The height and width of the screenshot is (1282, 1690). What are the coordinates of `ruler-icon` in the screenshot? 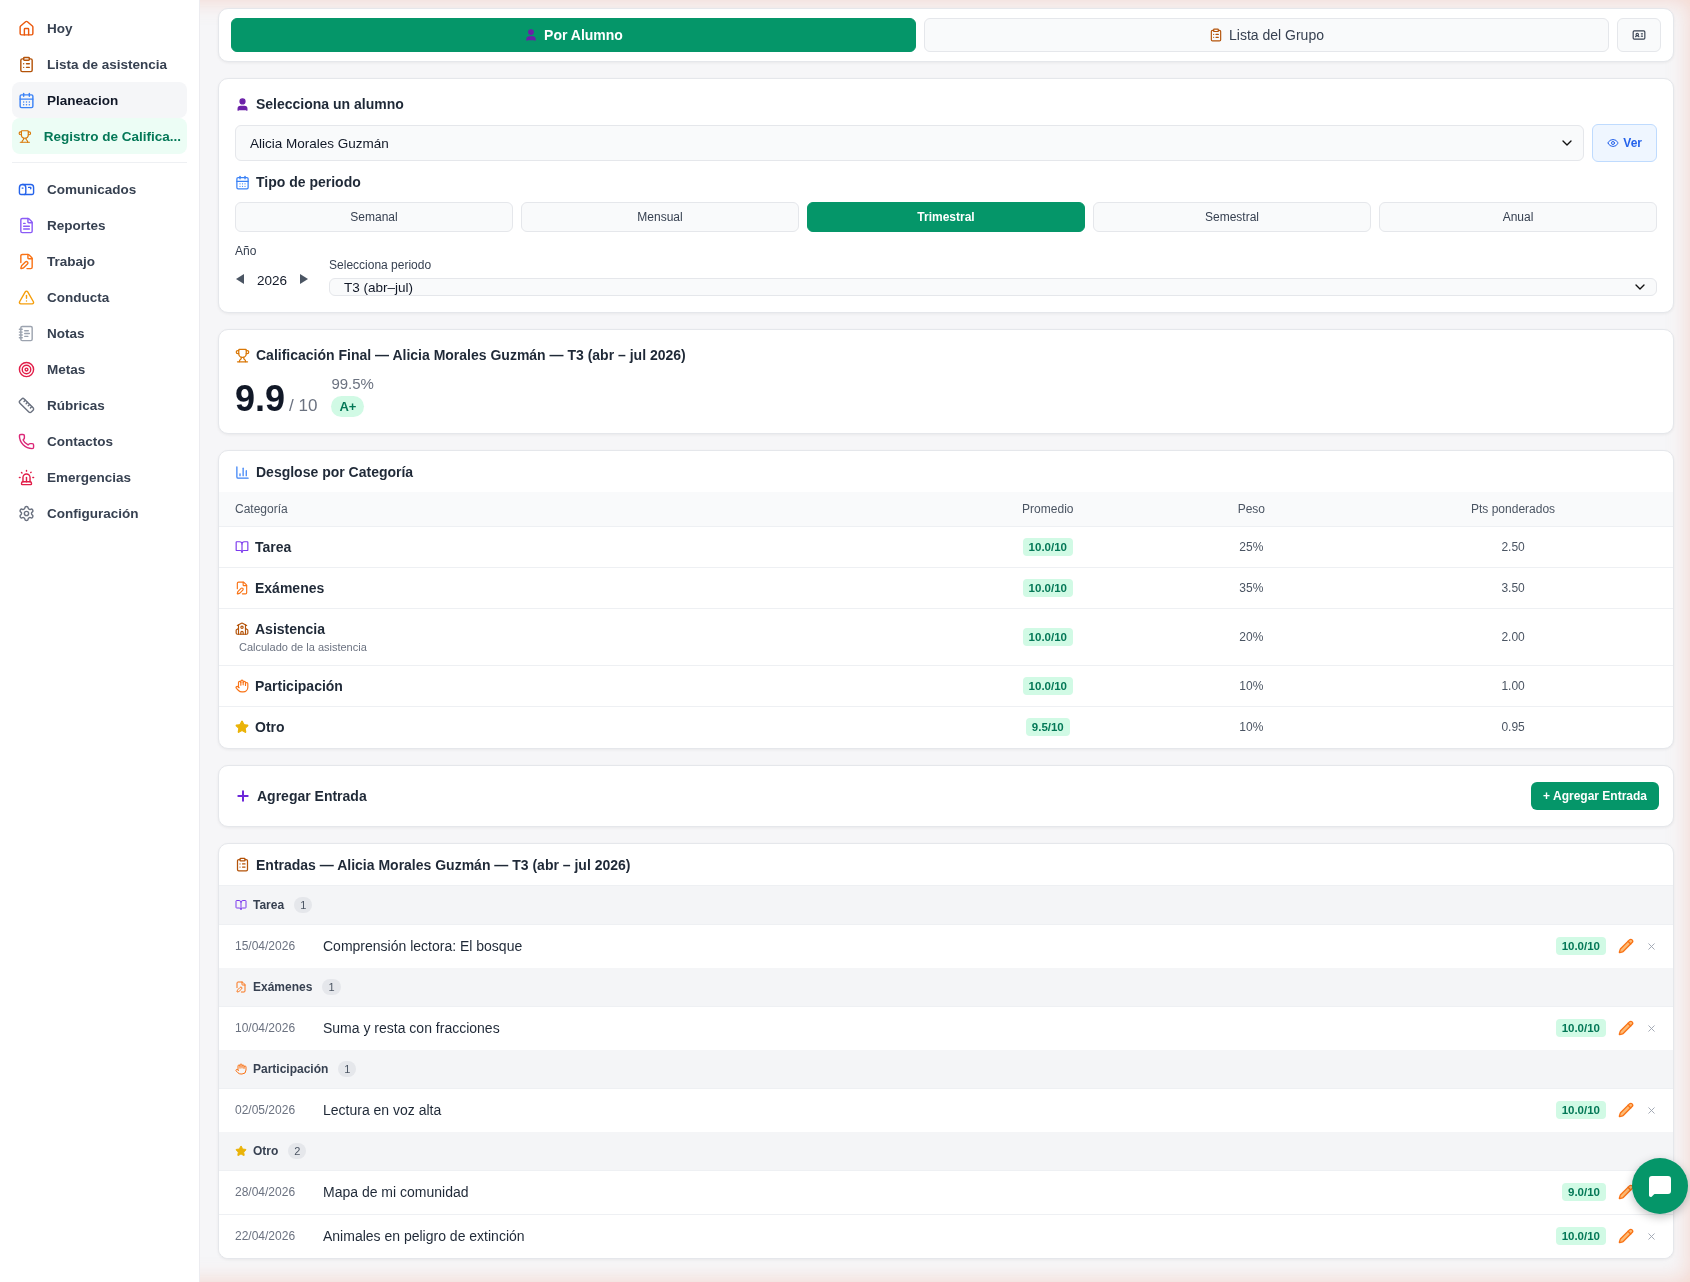 It's located at (26, 405).